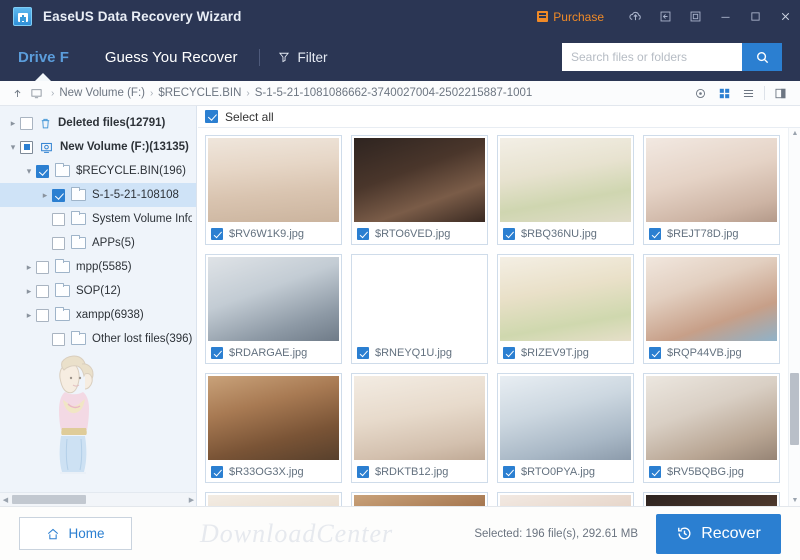 The height and width of the screenshot is (560, 800). What do you see at coordinates (413, 234) in the screenshot?
I see `file-name: $RTO6VED.jpg` at bounding box center [413, 234].